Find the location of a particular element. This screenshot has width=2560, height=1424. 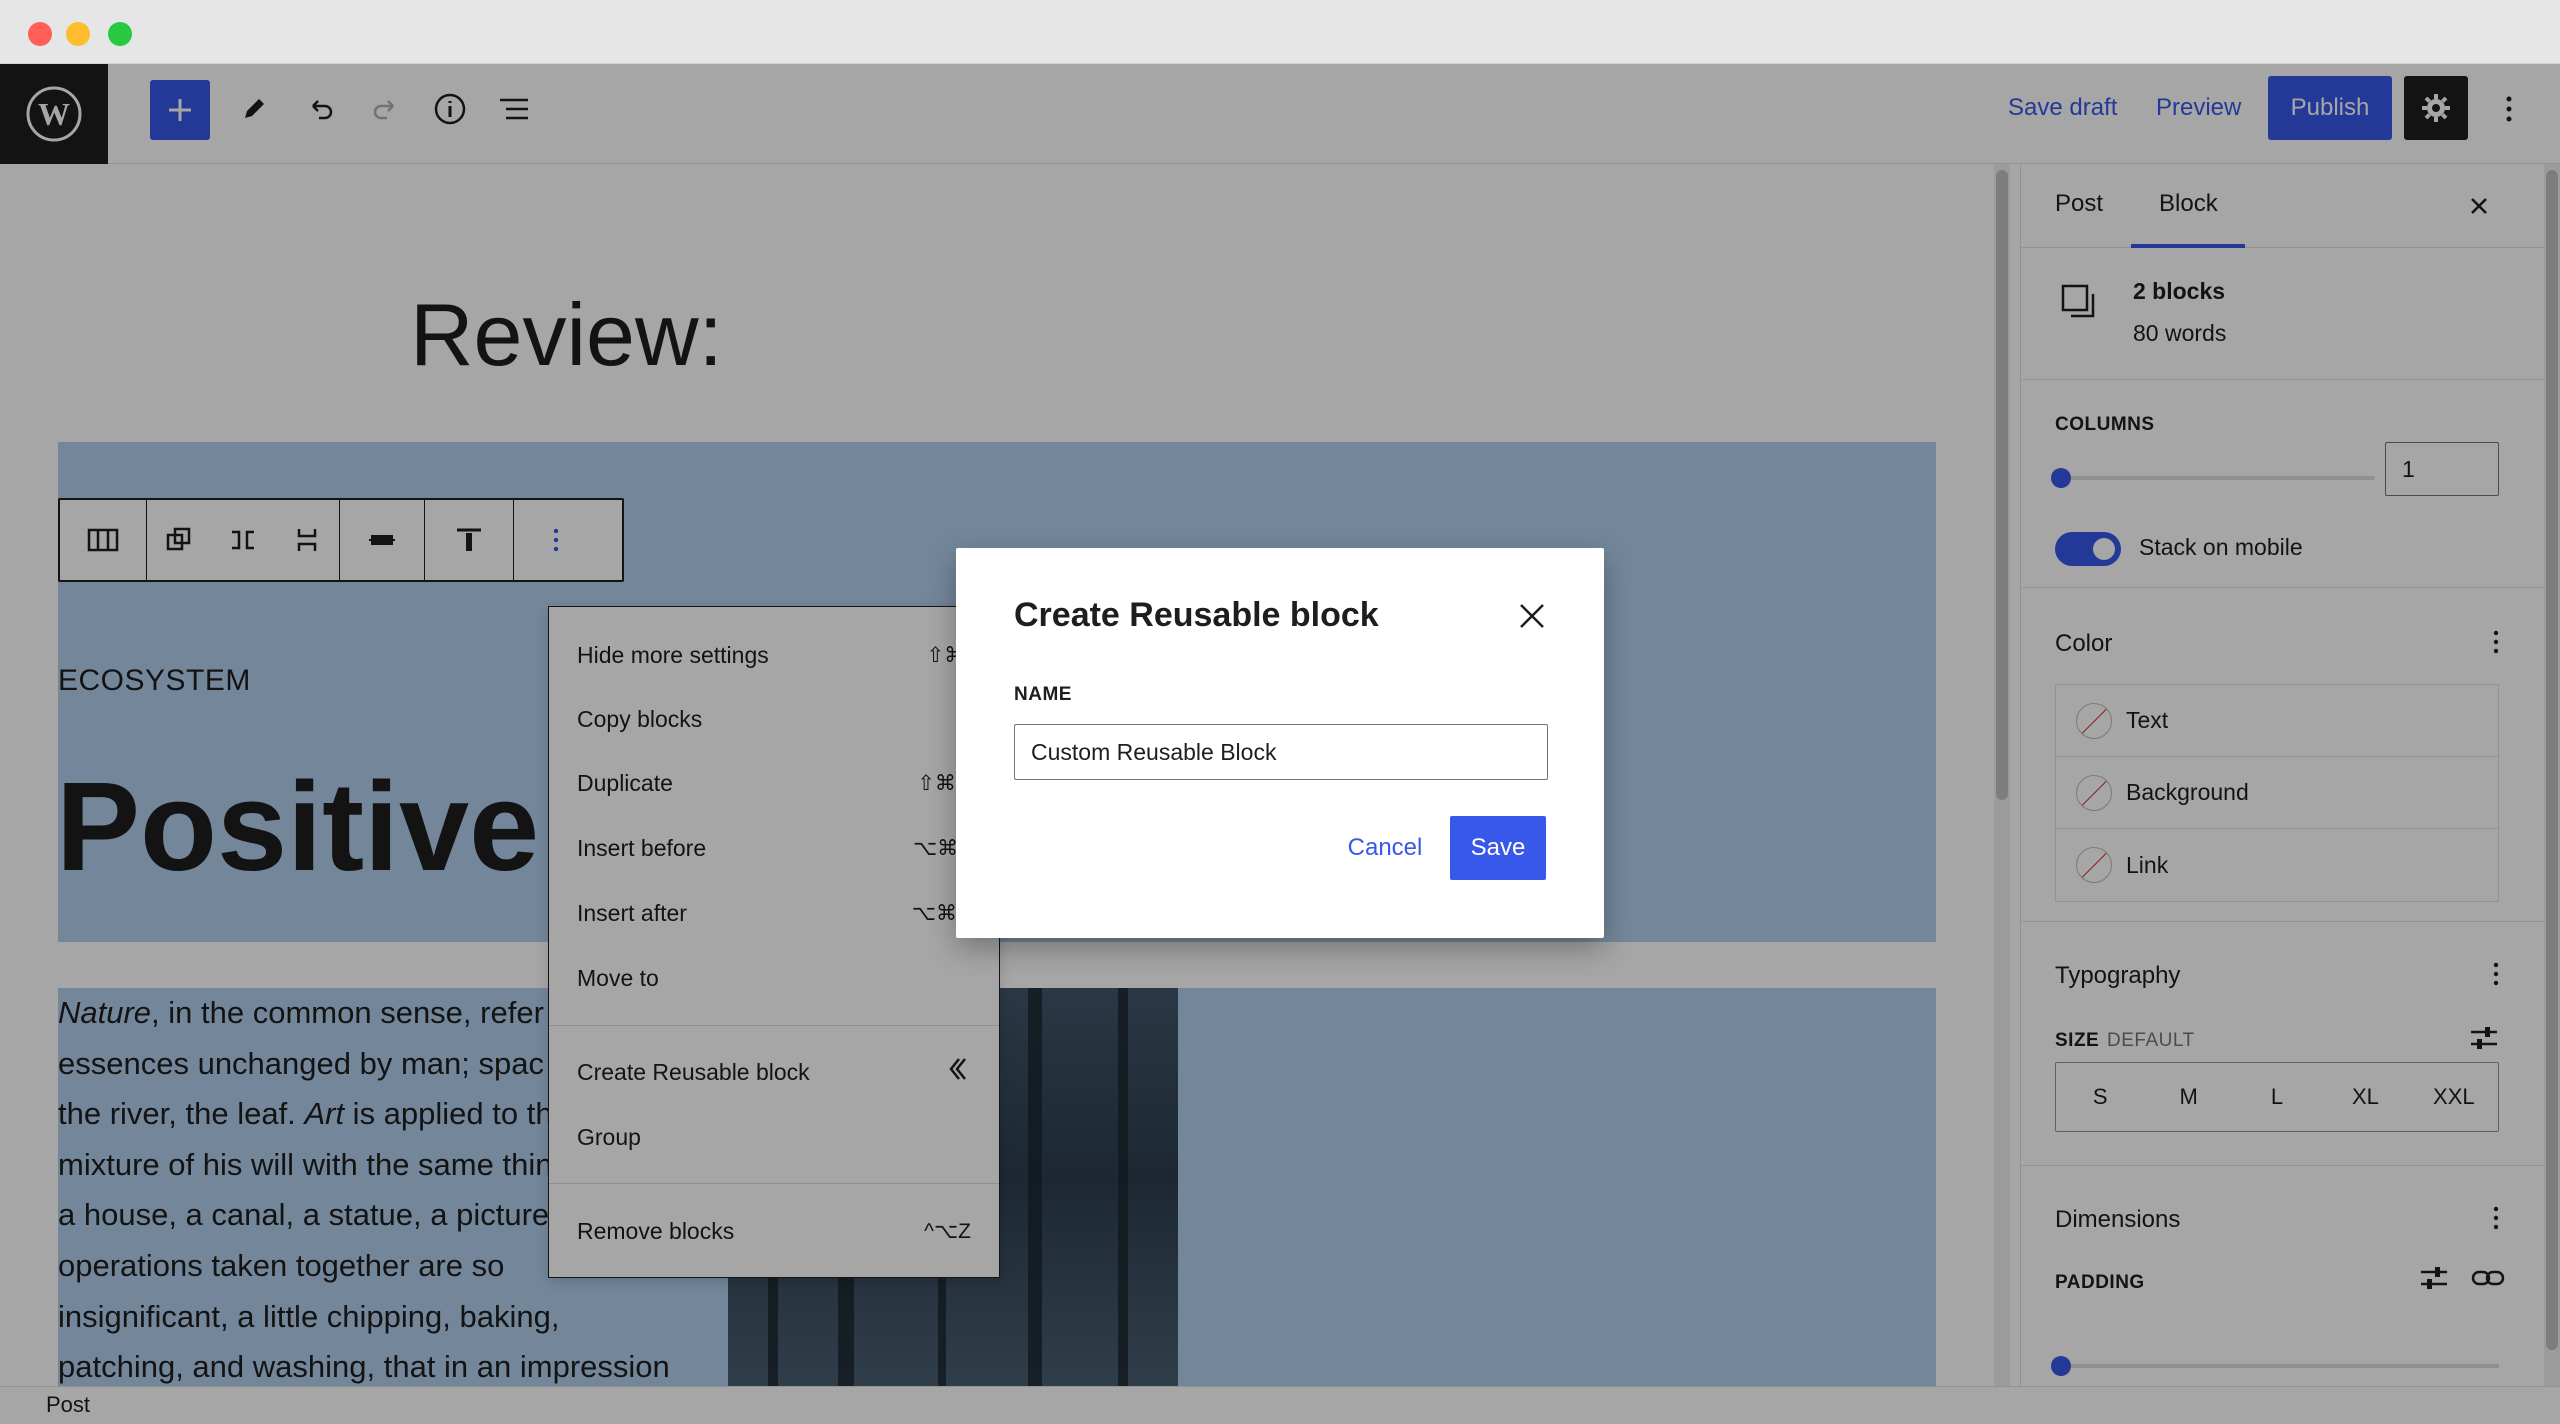

create-reusable-block-modal: Create Reusable block NAME Cancel Save is located at coordinates (1280, 743).